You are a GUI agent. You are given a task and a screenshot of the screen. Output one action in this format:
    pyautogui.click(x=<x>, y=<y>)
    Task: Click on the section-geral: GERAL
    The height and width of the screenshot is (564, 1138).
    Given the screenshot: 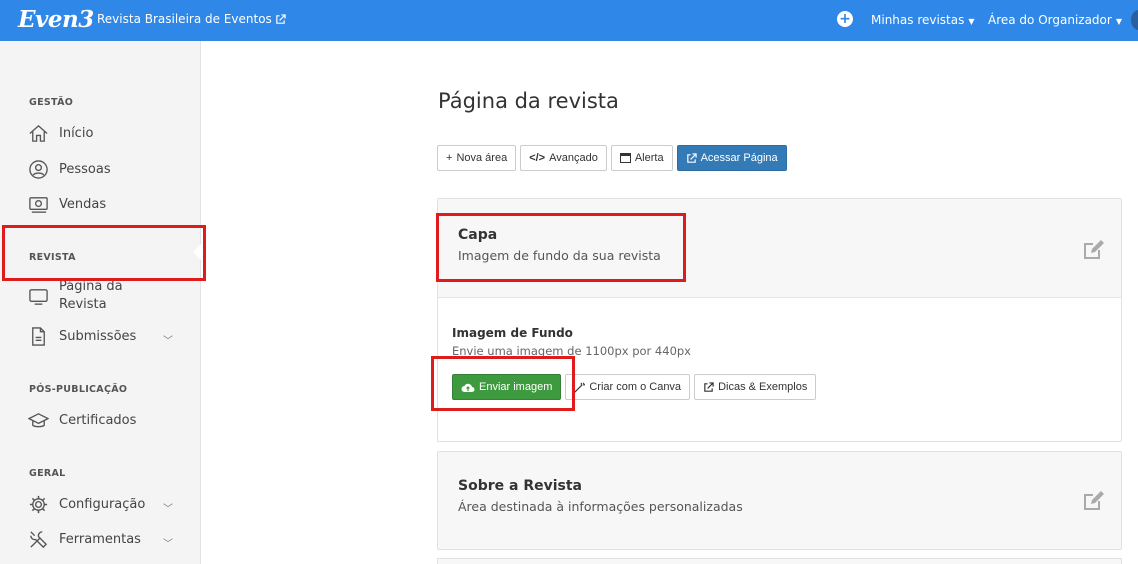 What is the action you would take?
    pyautogui.click(x=47, y=473)
    